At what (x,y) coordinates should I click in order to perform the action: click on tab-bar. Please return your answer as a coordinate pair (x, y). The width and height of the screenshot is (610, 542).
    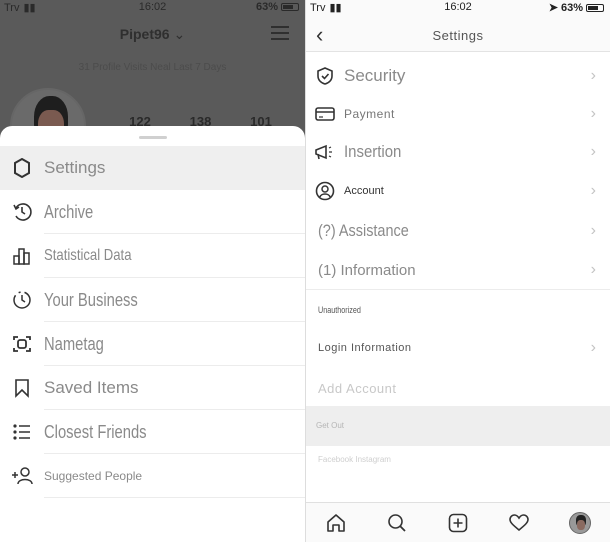
    Looking at the image, I should click on (458, 522).